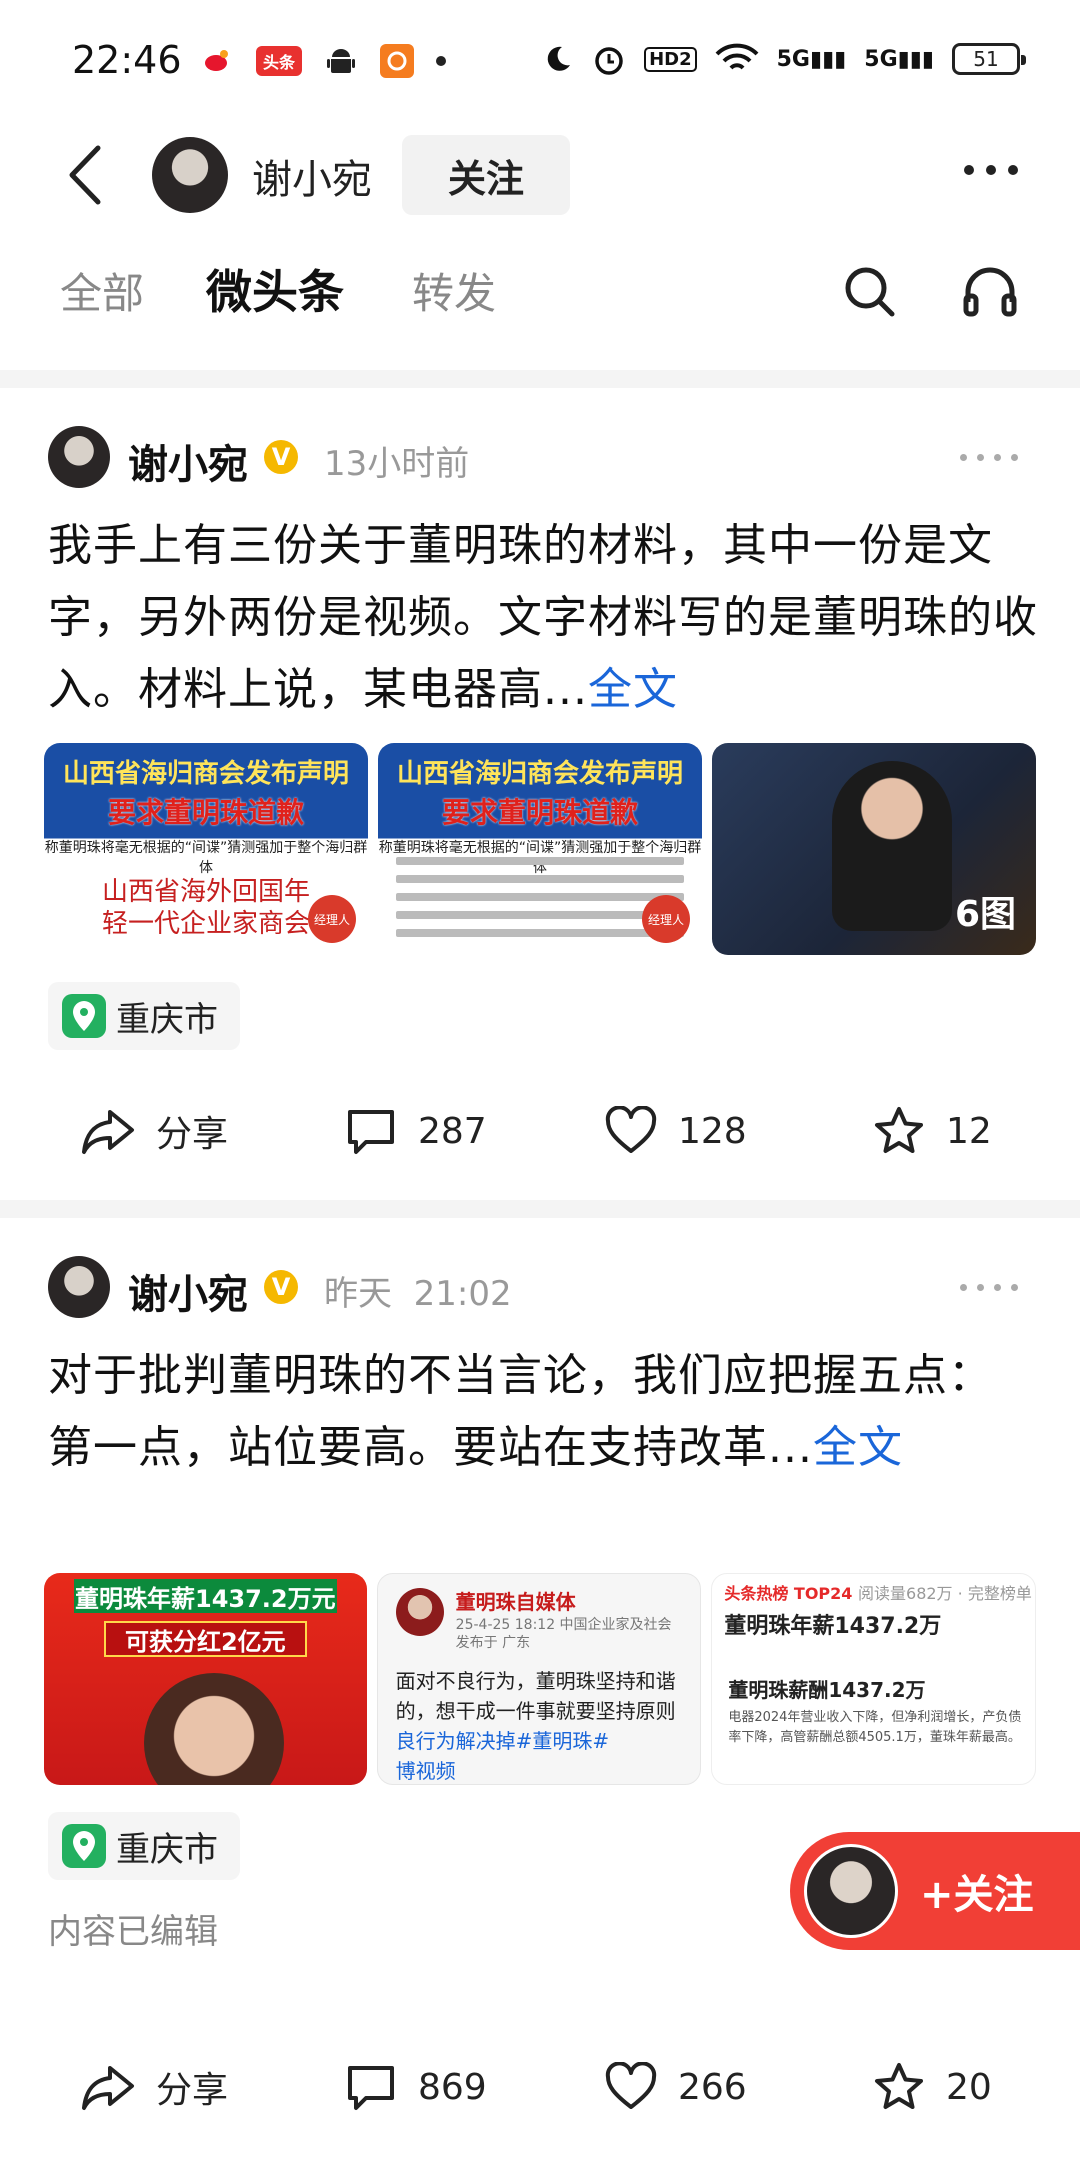 This screenshot has height=2171, width=1080. I want to click on weibo-icon, so click(217, 61).